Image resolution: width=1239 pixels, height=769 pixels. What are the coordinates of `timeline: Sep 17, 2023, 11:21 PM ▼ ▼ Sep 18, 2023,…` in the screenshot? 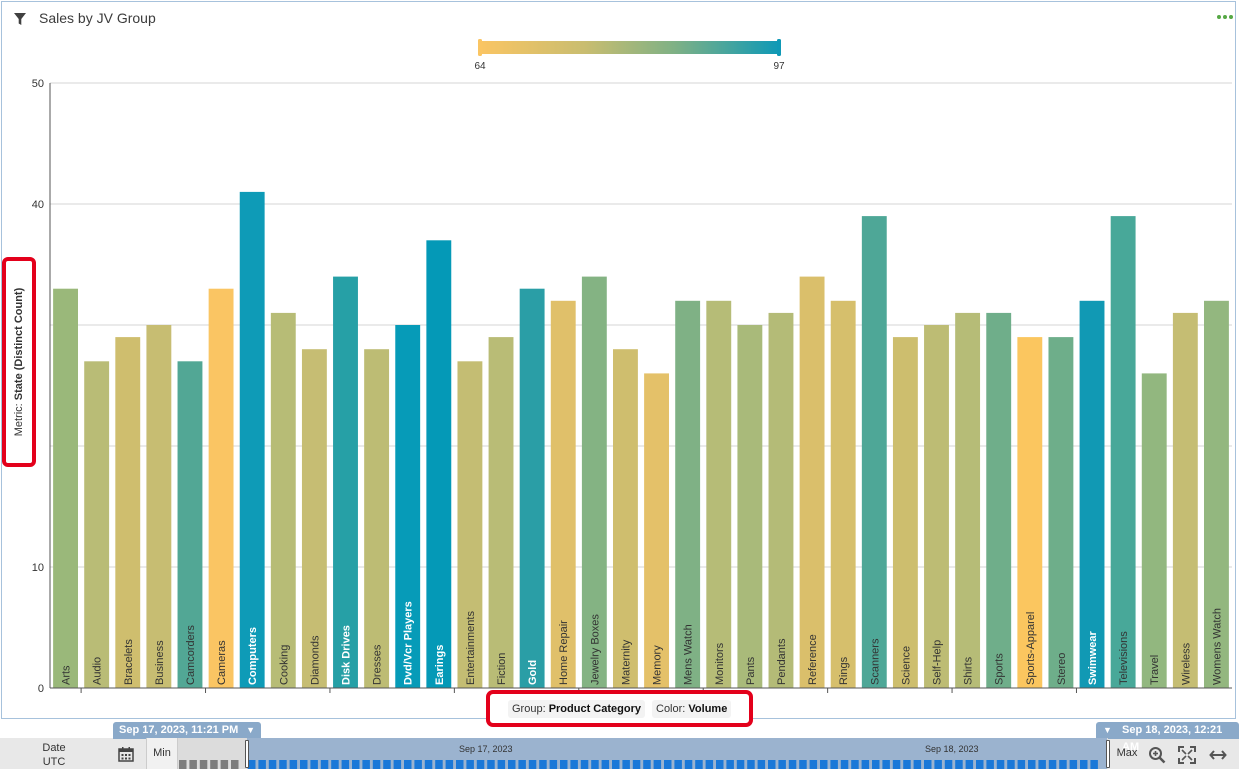 It's located at (619, 745).